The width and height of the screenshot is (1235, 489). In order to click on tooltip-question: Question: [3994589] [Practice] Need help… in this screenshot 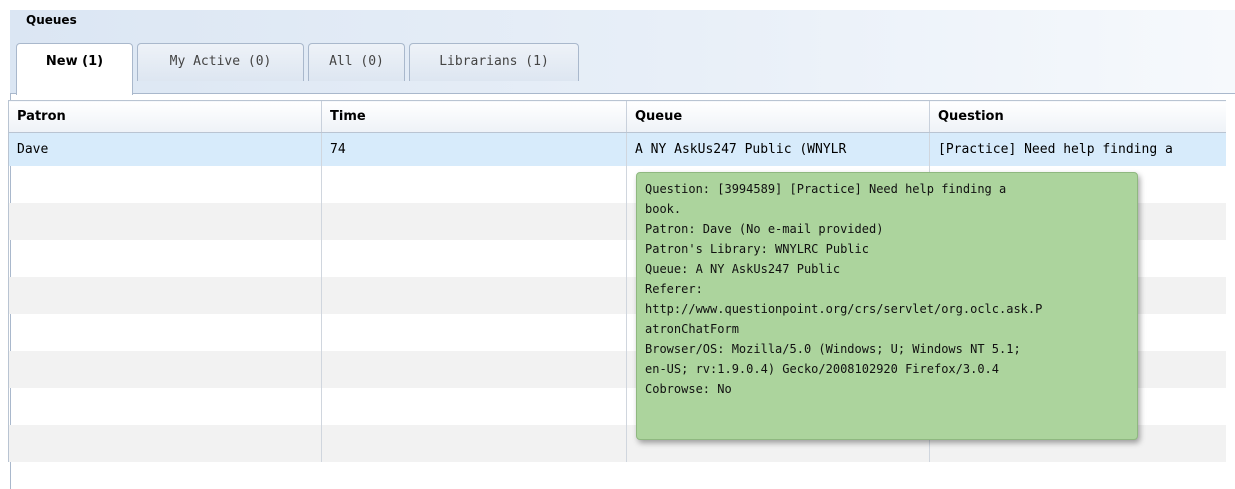, I will do `click(826, 189)`.